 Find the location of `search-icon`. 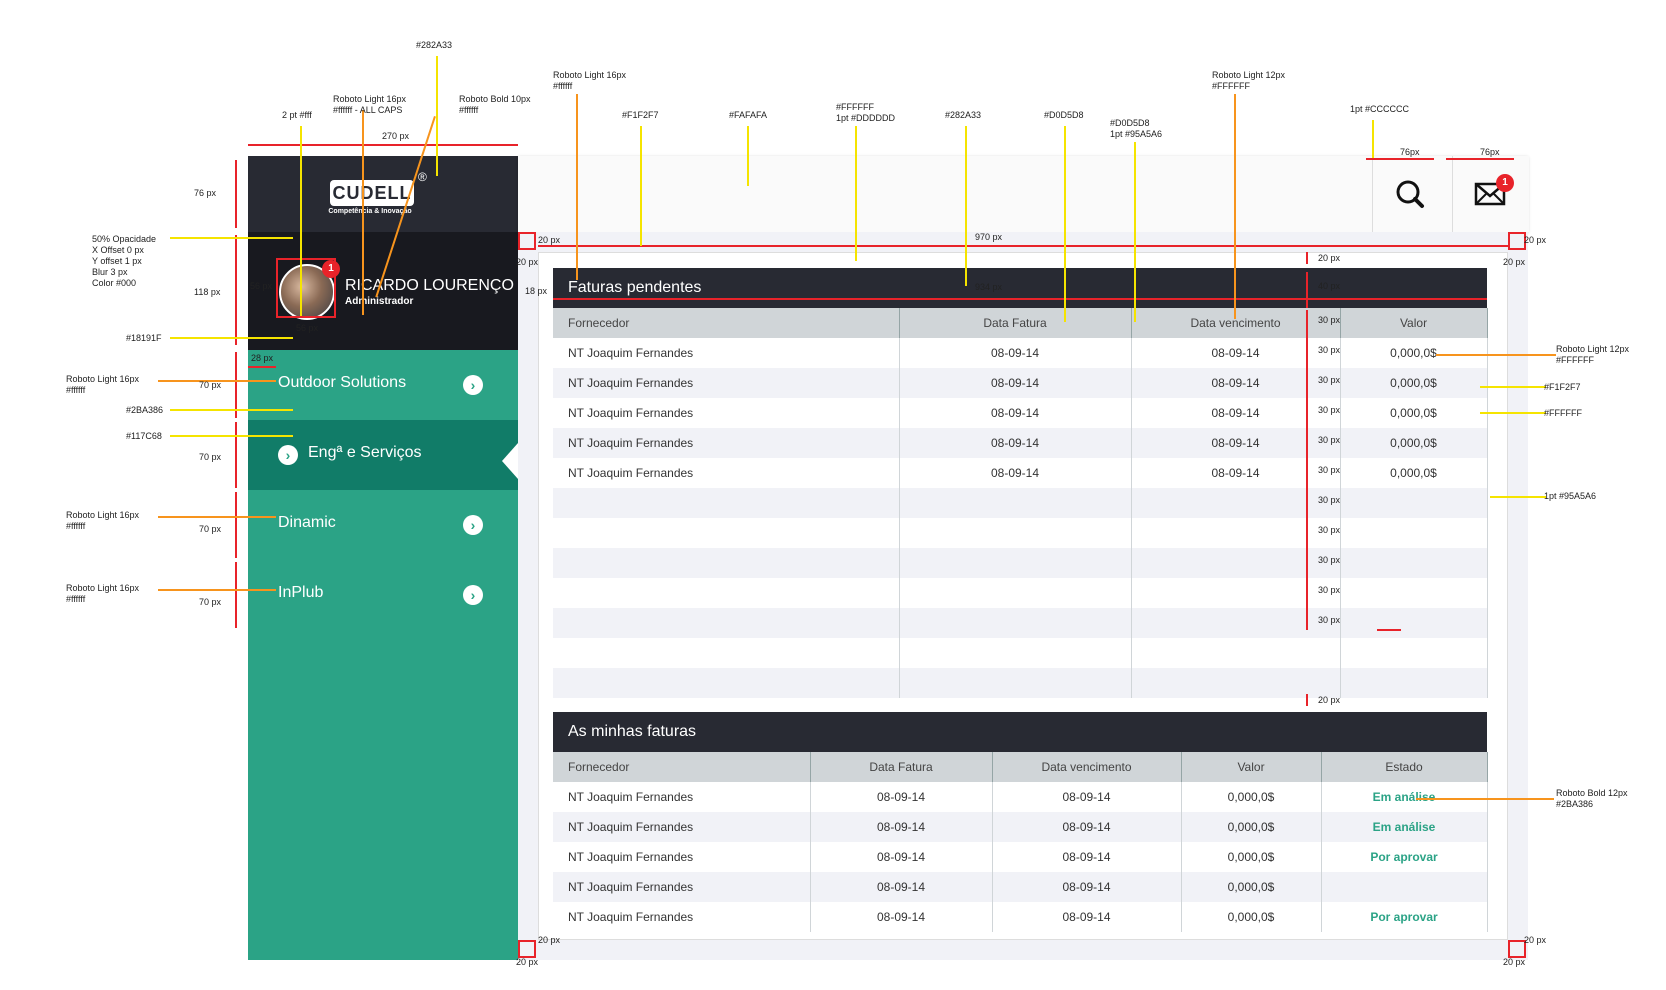

search-icon is located at coordinates (1410, 194).